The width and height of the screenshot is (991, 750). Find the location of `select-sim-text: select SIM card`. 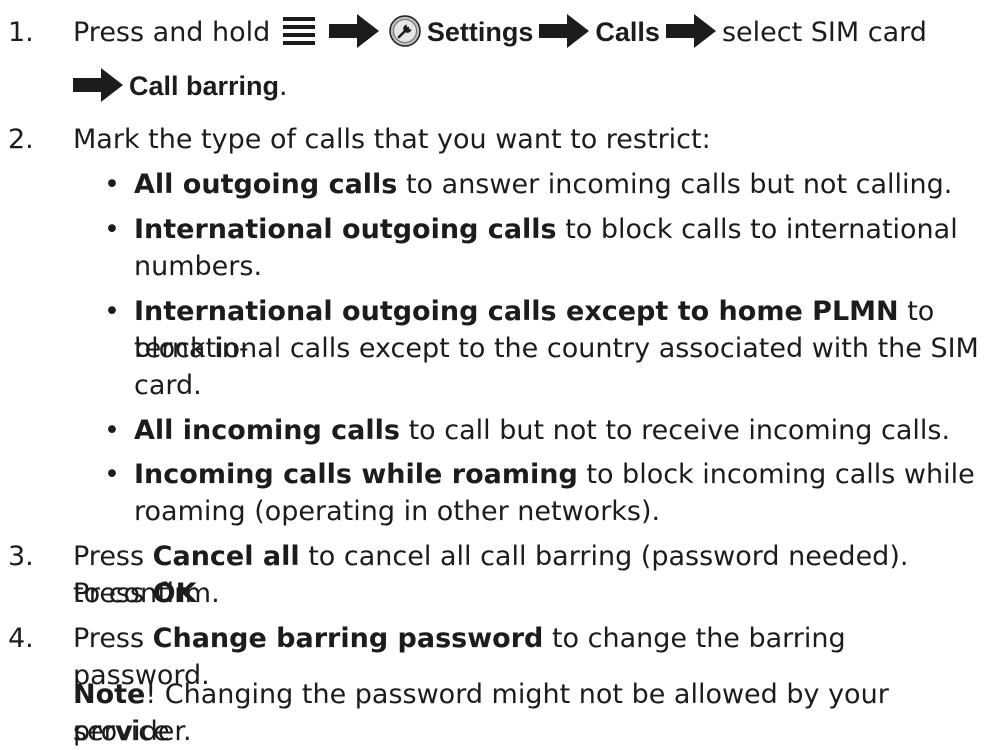

select-sim-text: select SIM card is located at coordinates (824, 32).